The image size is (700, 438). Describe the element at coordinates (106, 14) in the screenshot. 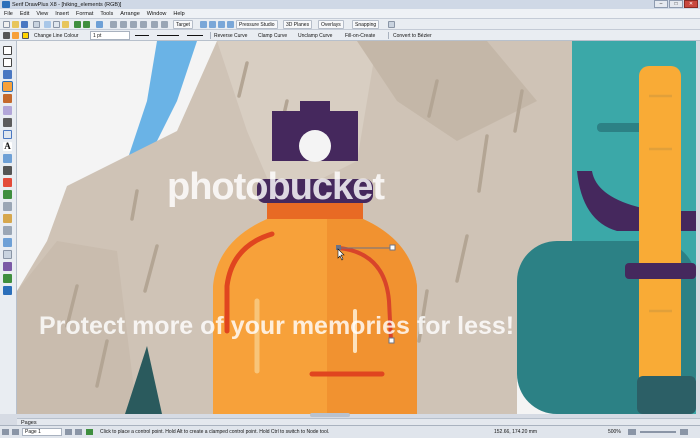

I see `menu-tools: Tools` at that location.